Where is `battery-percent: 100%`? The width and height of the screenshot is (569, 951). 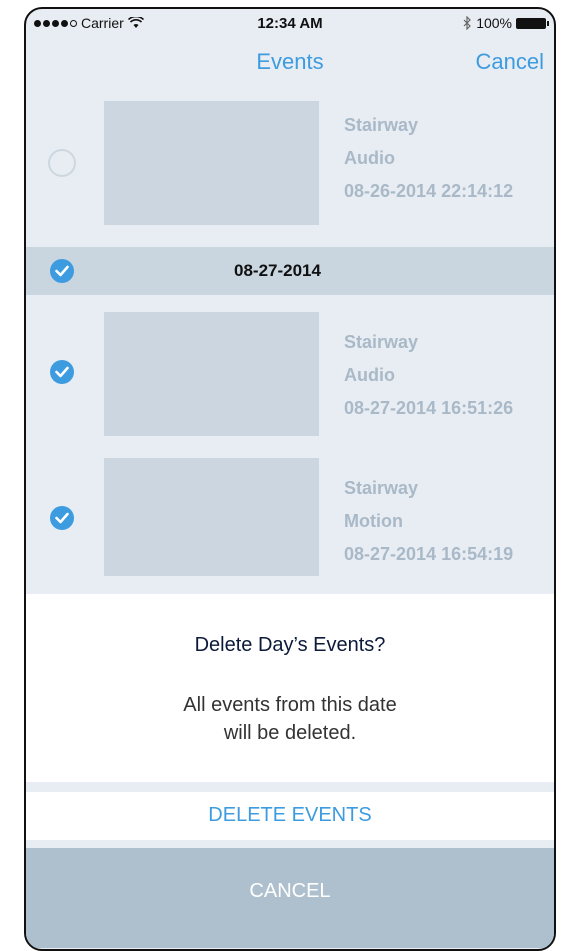 battery-percent: 100% is located at coordinates (494, 23).